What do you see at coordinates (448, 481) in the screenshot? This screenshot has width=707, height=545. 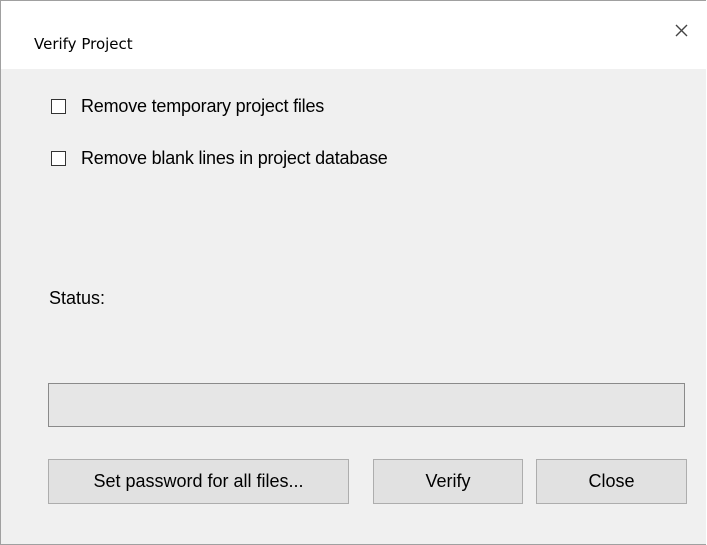 I see `verify-button: Verify` at bounding box center [448, 481].